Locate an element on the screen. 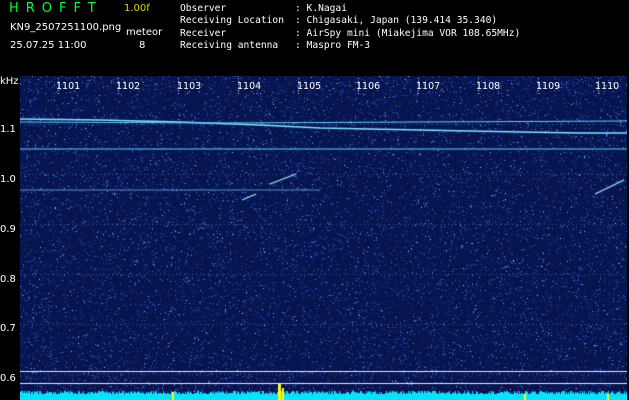  y-tick-label: 1.1 is located at coordinates (8, 129).